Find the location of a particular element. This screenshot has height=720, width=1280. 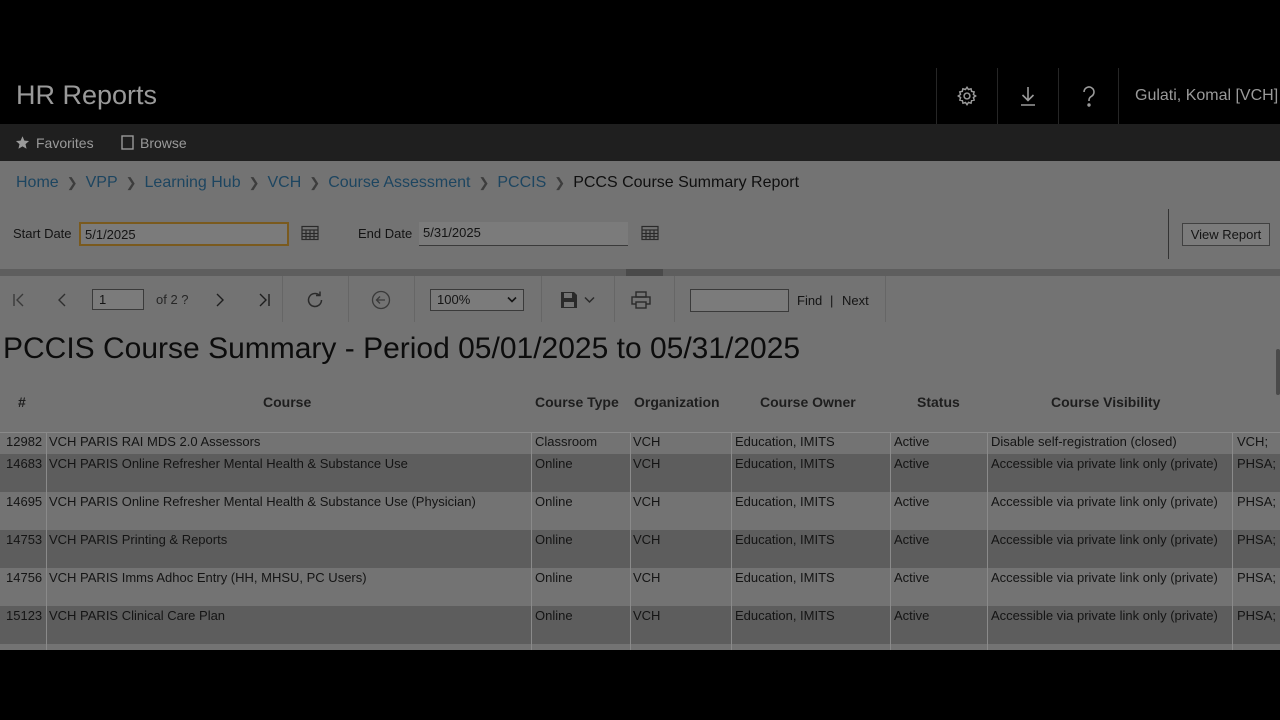

breadcrumb-vpp: VPP is located at coordinates (102, 183).